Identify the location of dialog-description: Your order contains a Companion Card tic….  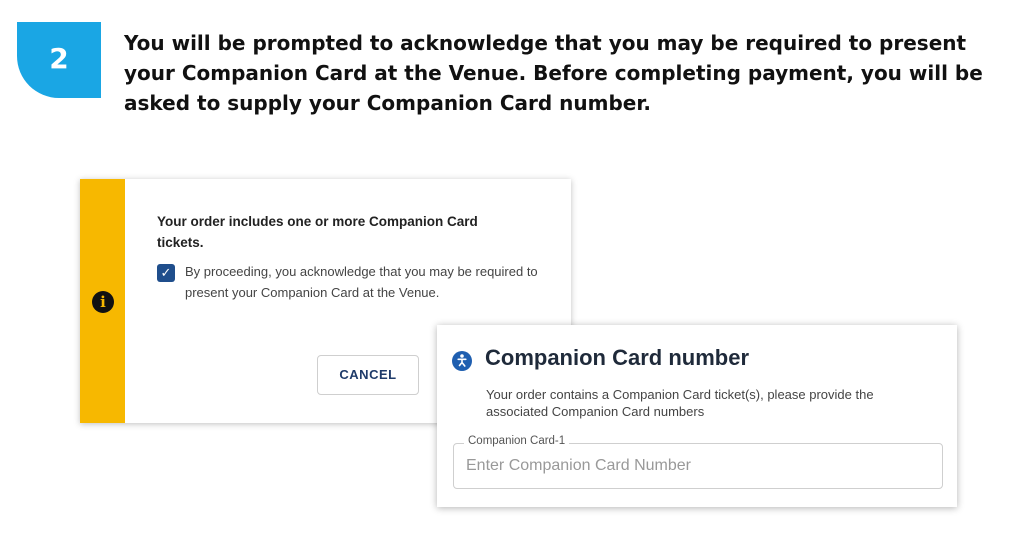
(680, 403).